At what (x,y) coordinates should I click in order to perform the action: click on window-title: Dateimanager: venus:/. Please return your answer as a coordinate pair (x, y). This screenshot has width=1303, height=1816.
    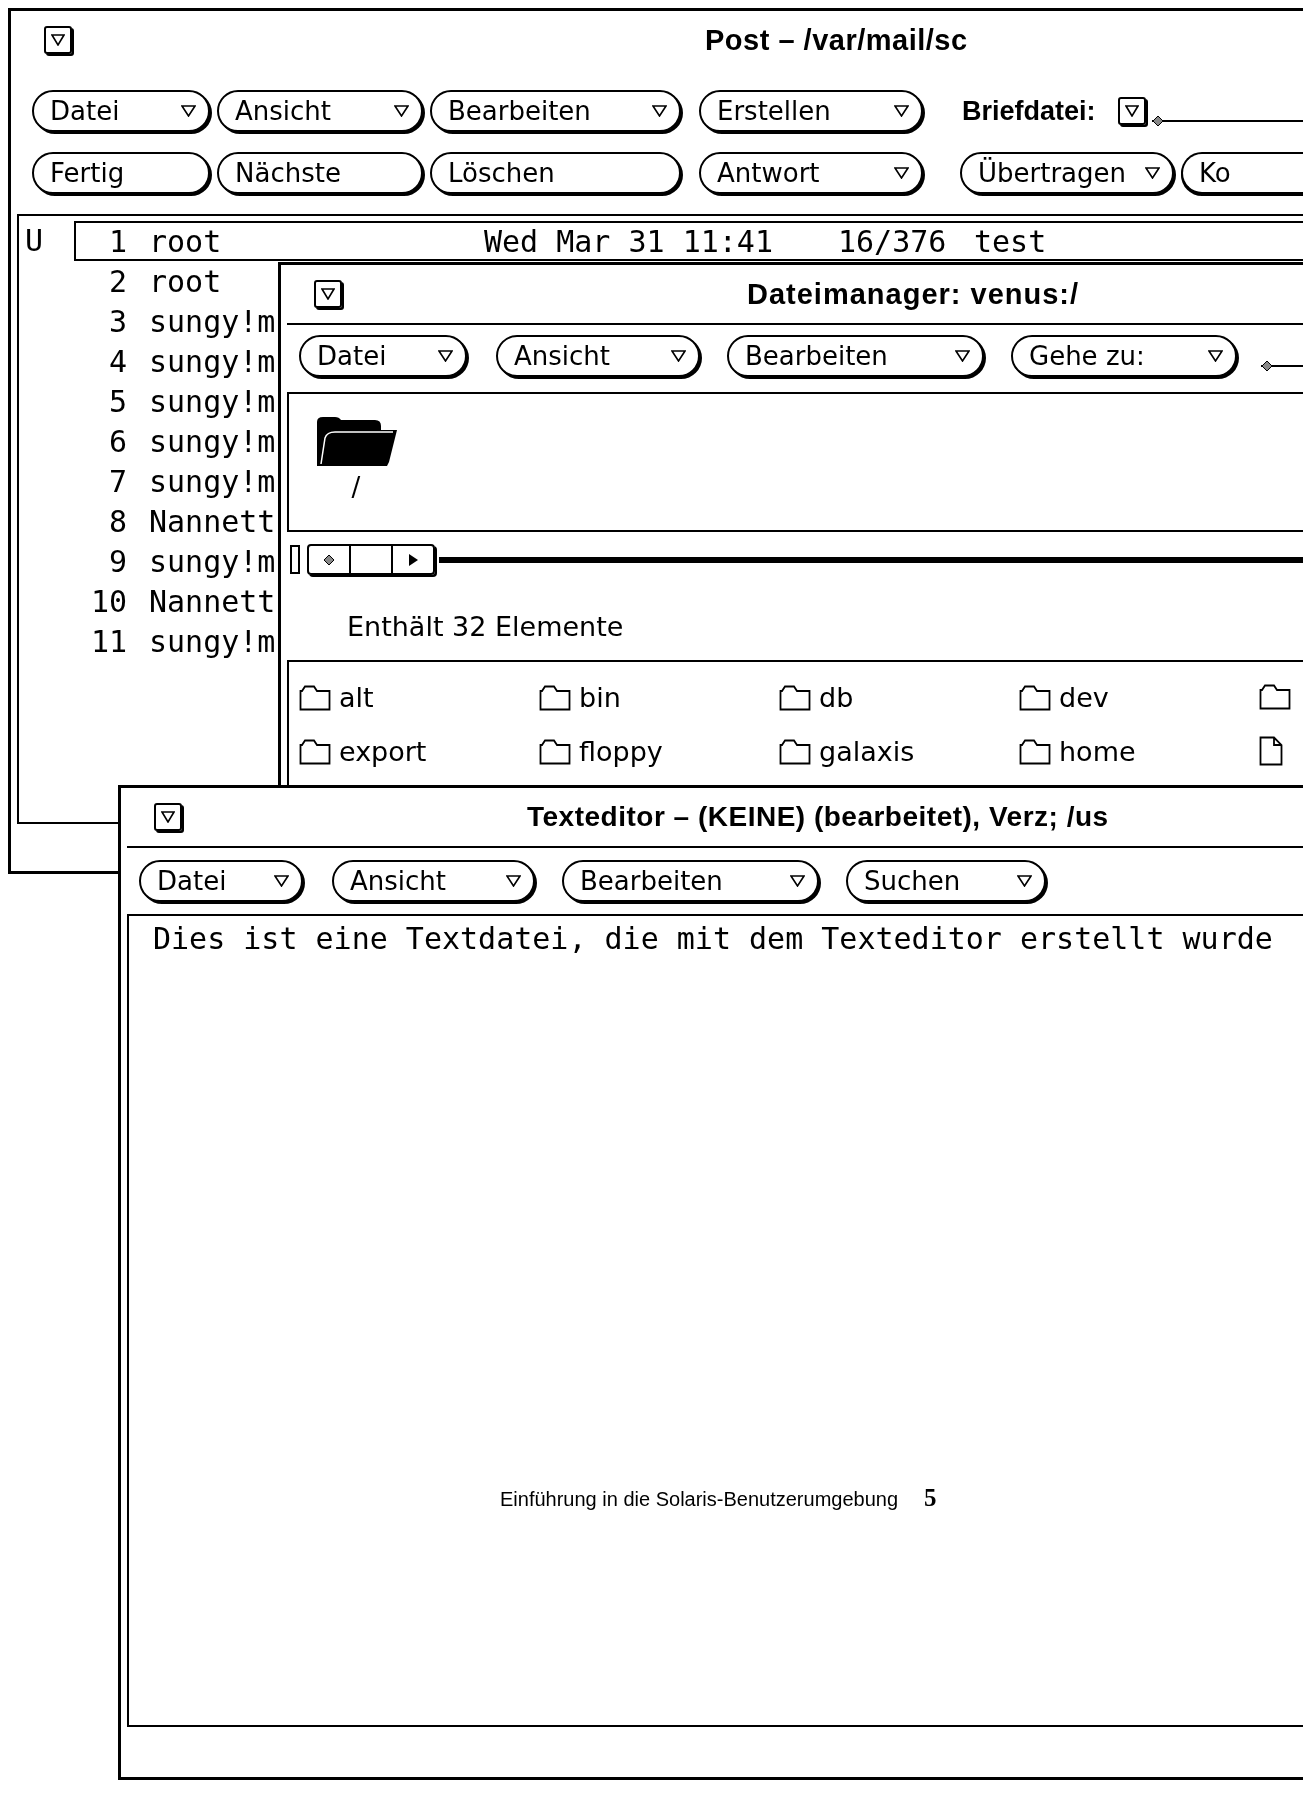
    Looking at the image, I should click on (913, 294).